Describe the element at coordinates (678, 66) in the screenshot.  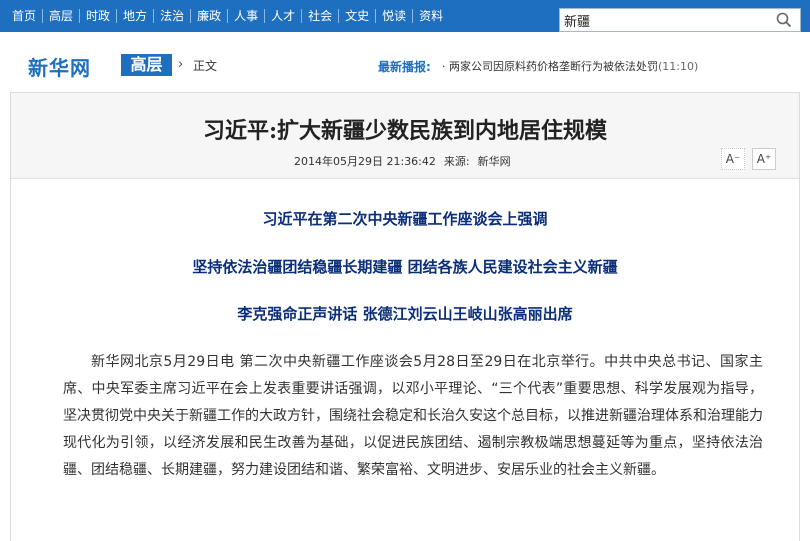
I see `latest-news-time: (11:10)` at that location.